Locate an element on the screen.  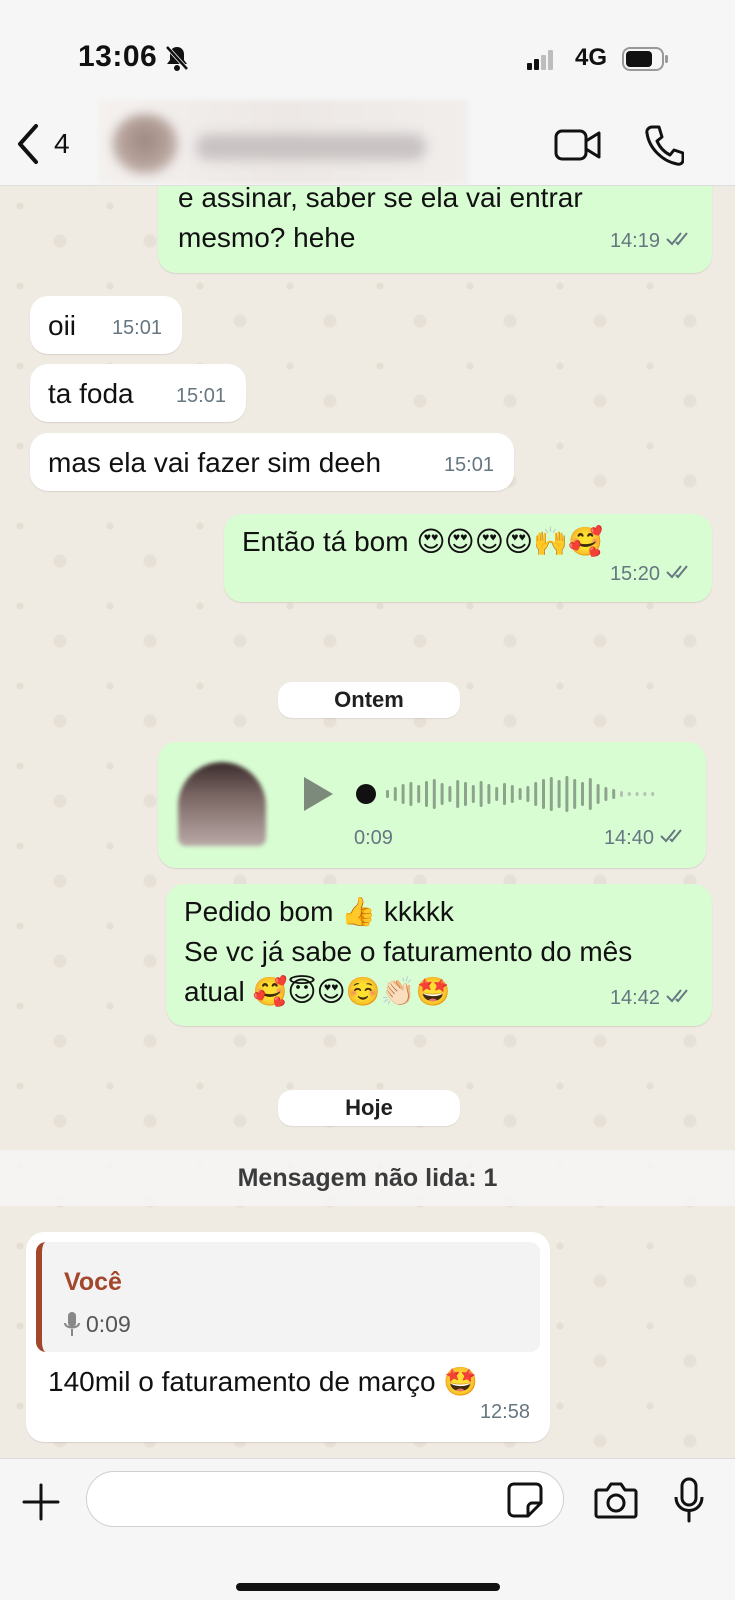
camera-button is located at coordinates (616, 1502).